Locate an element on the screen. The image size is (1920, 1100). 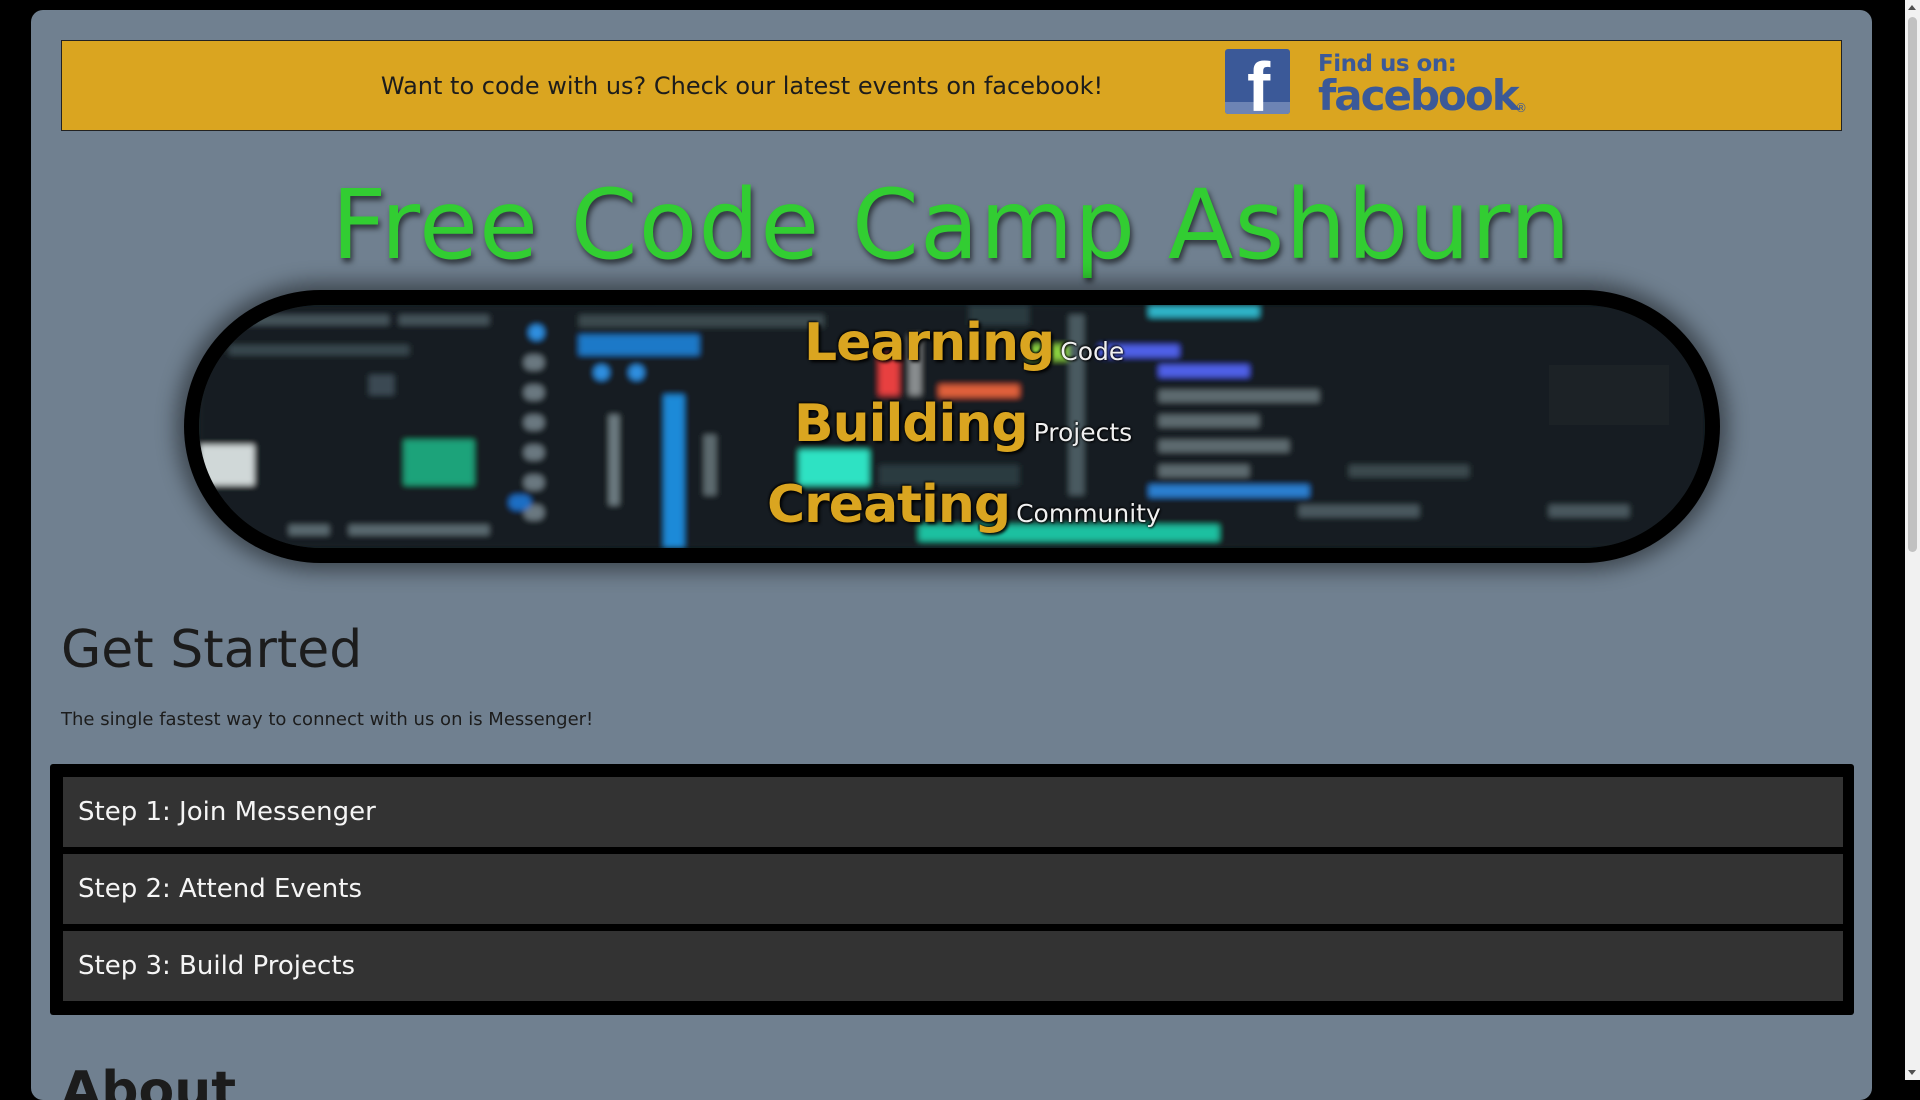
facebook-logo-icon: f Find us on: facebook ® is located at coordinates (1380, 86).